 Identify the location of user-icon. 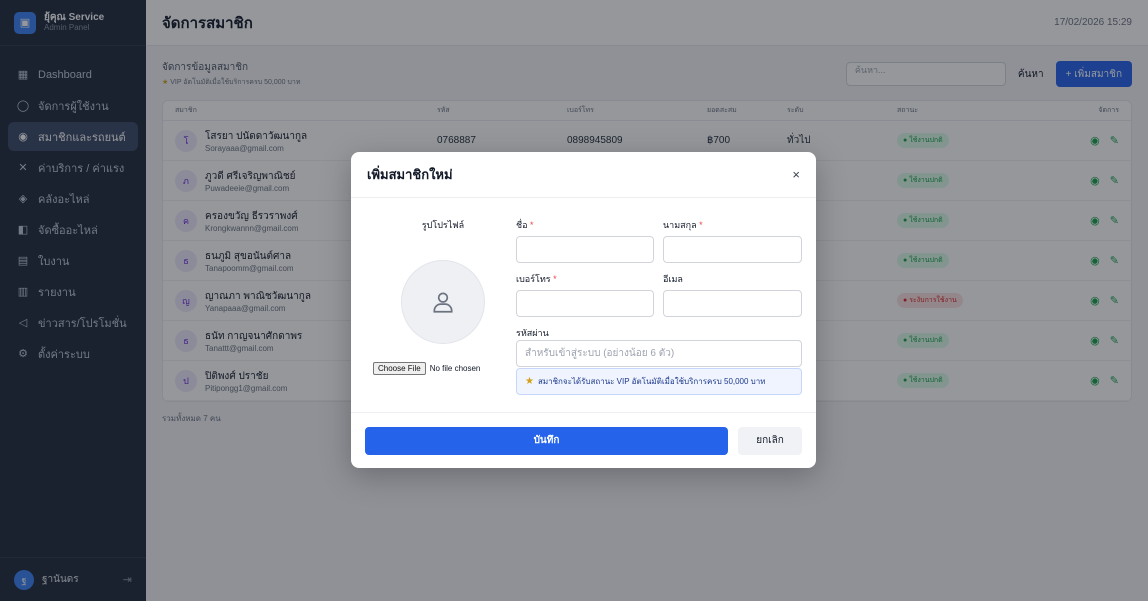
(443, 302).